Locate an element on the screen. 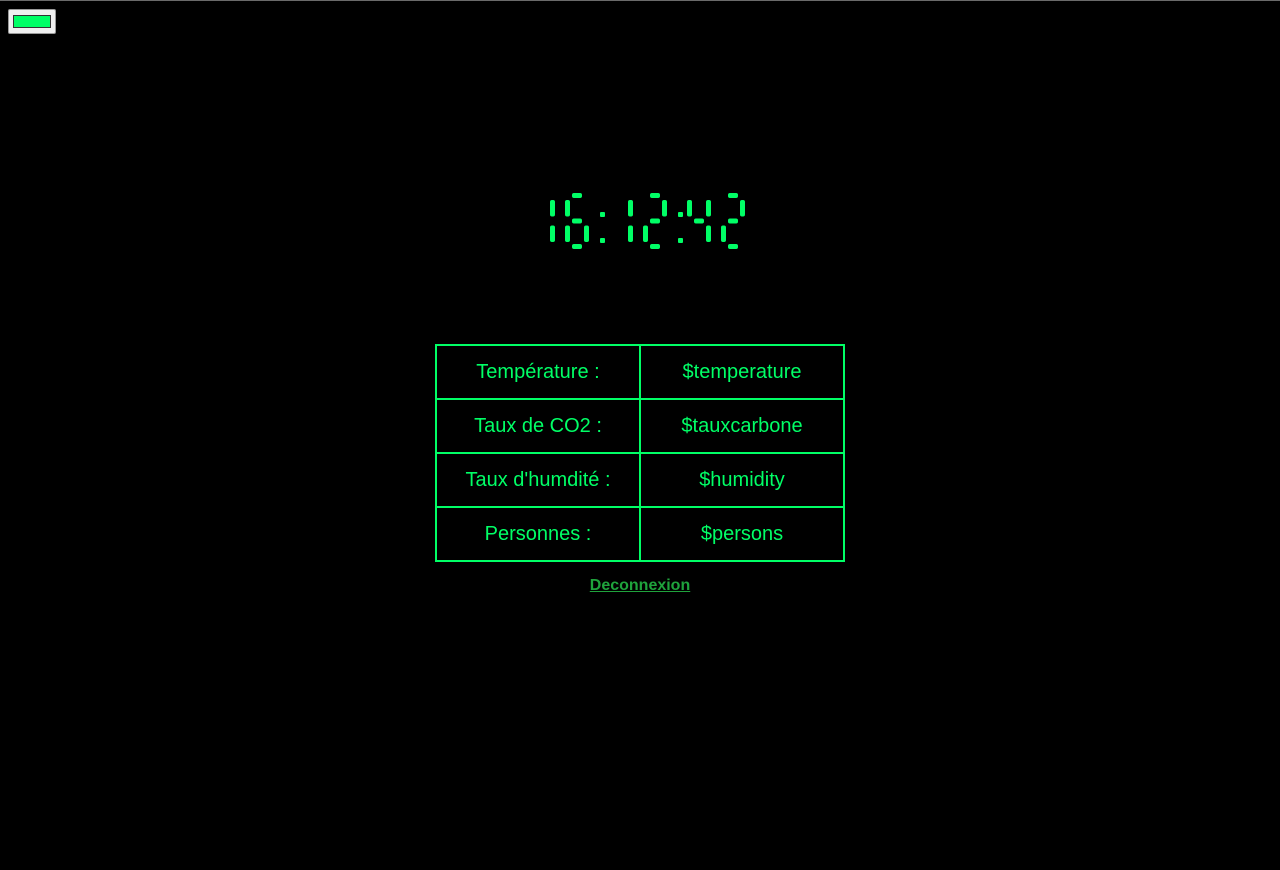 Image resolution: width=1280 pixels, height=870 pixels. table-row: Taux d'humdité : $humidity is located at coordinates (640, 480).